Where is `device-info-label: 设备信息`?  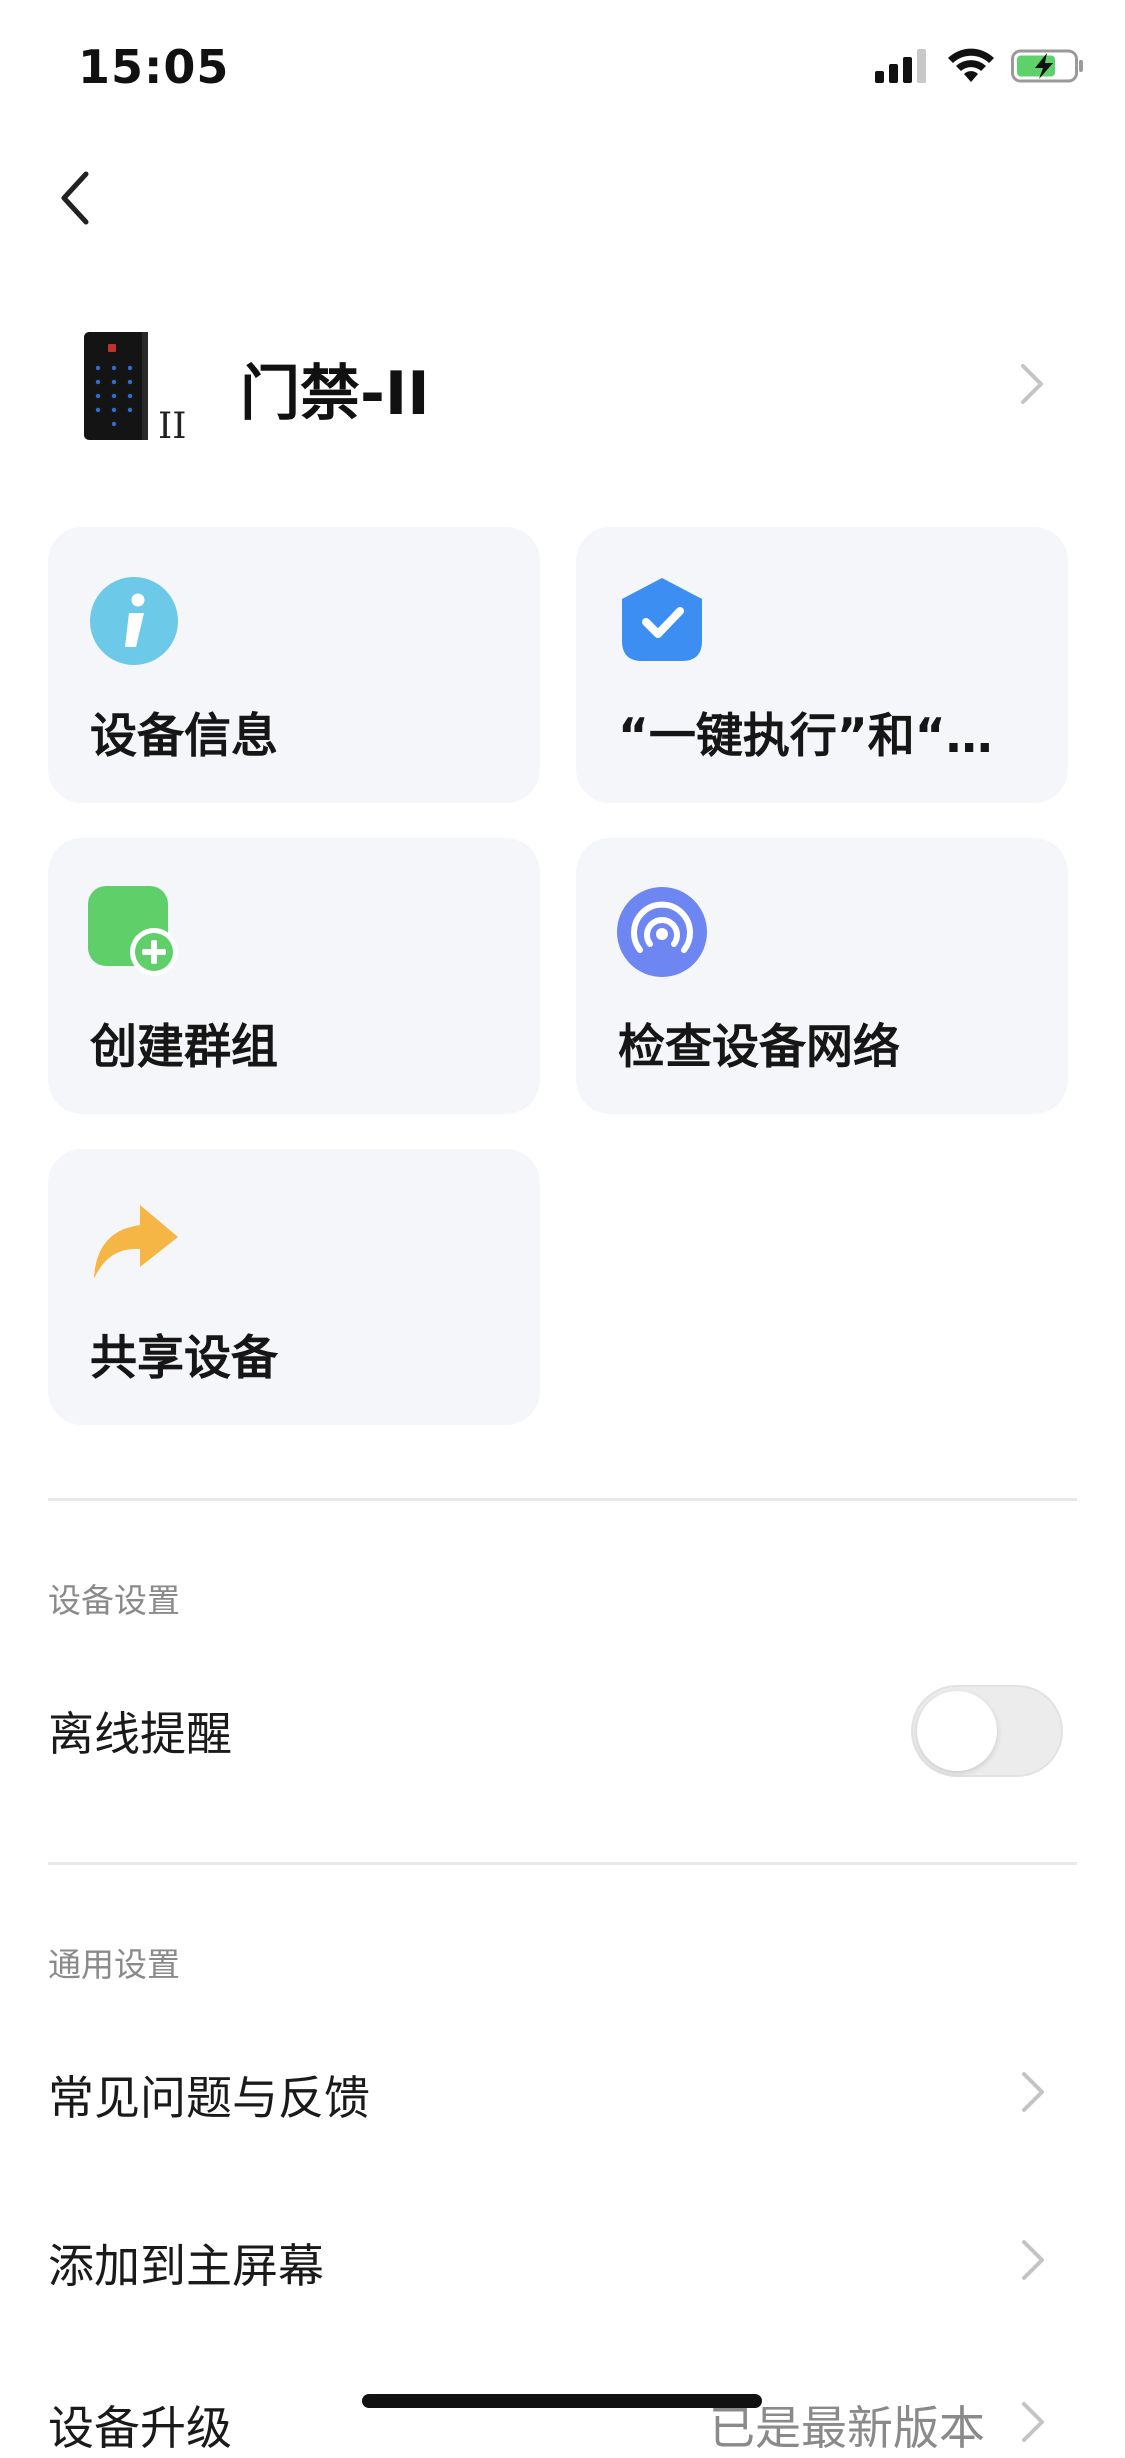 device-info-label: 设备信息 is located at coordinates (184, 736).